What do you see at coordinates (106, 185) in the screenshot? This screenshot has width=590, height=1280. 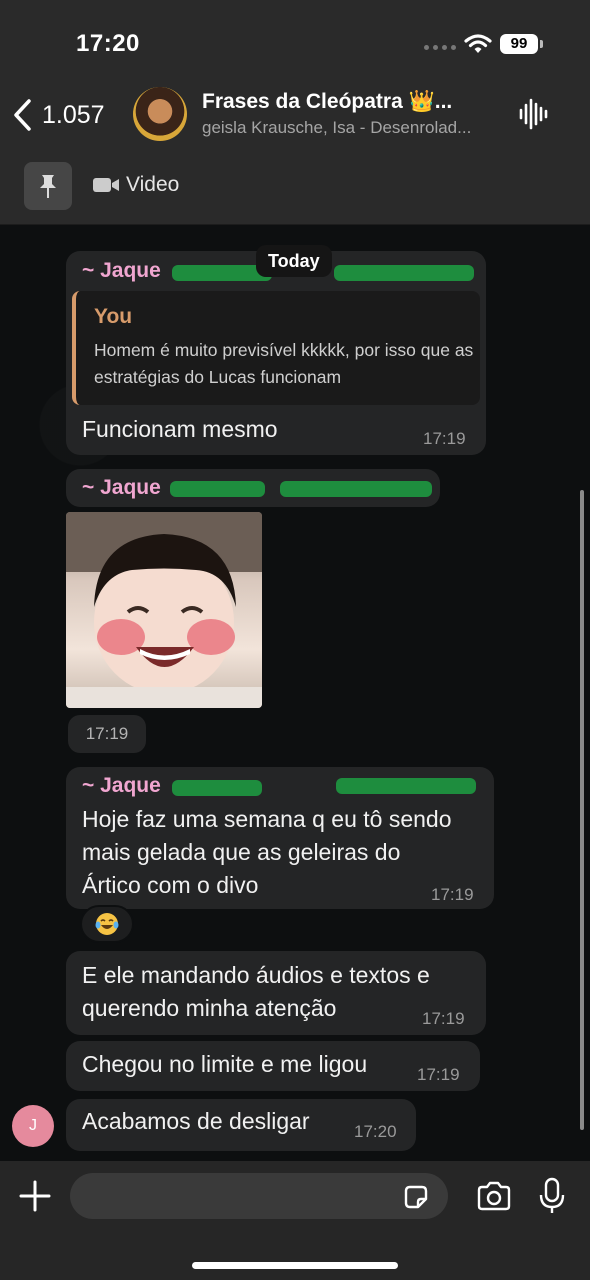 I see `video-camera-icon` at bounding box center [106, 185].